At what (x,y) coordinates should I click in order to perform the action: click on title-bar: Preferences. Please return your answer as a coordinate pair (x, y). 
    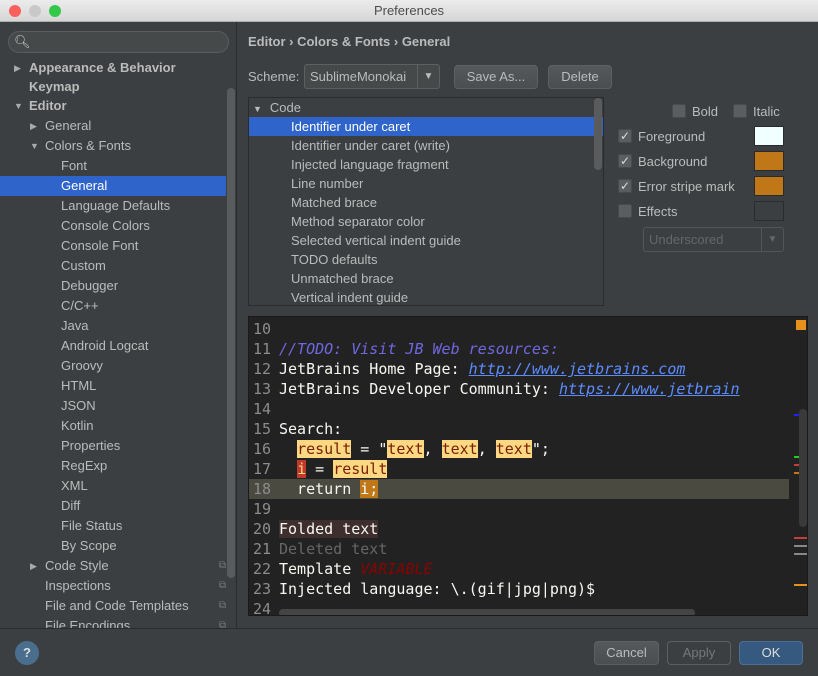
    Looking at the image, I should click on (409, 11).